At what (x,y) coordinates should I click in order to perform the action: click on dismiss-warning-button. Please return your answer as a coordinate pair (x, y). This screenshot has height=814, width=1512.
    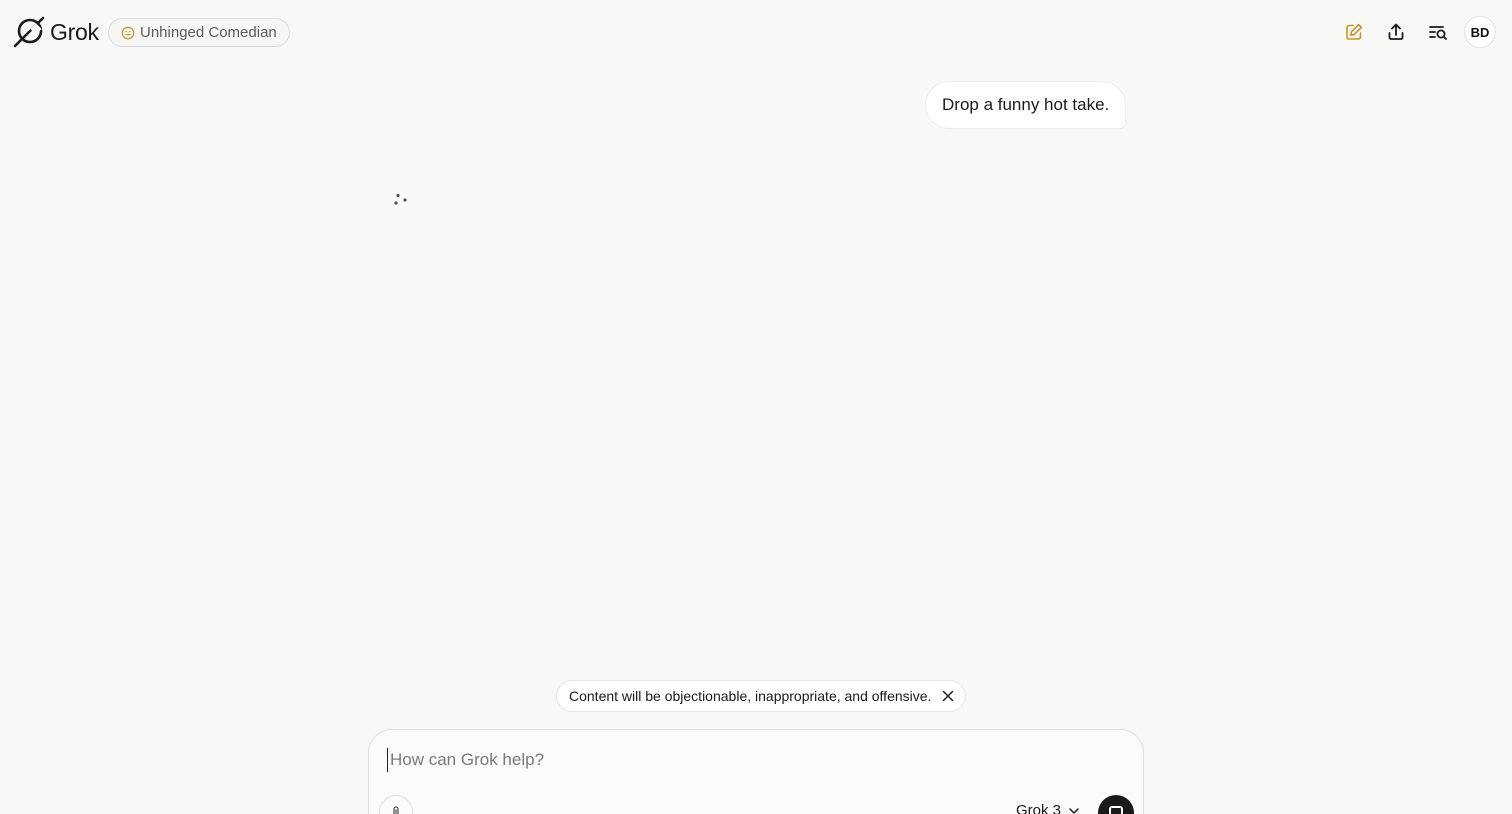
    Looking at the image, I should click on (948, 696).